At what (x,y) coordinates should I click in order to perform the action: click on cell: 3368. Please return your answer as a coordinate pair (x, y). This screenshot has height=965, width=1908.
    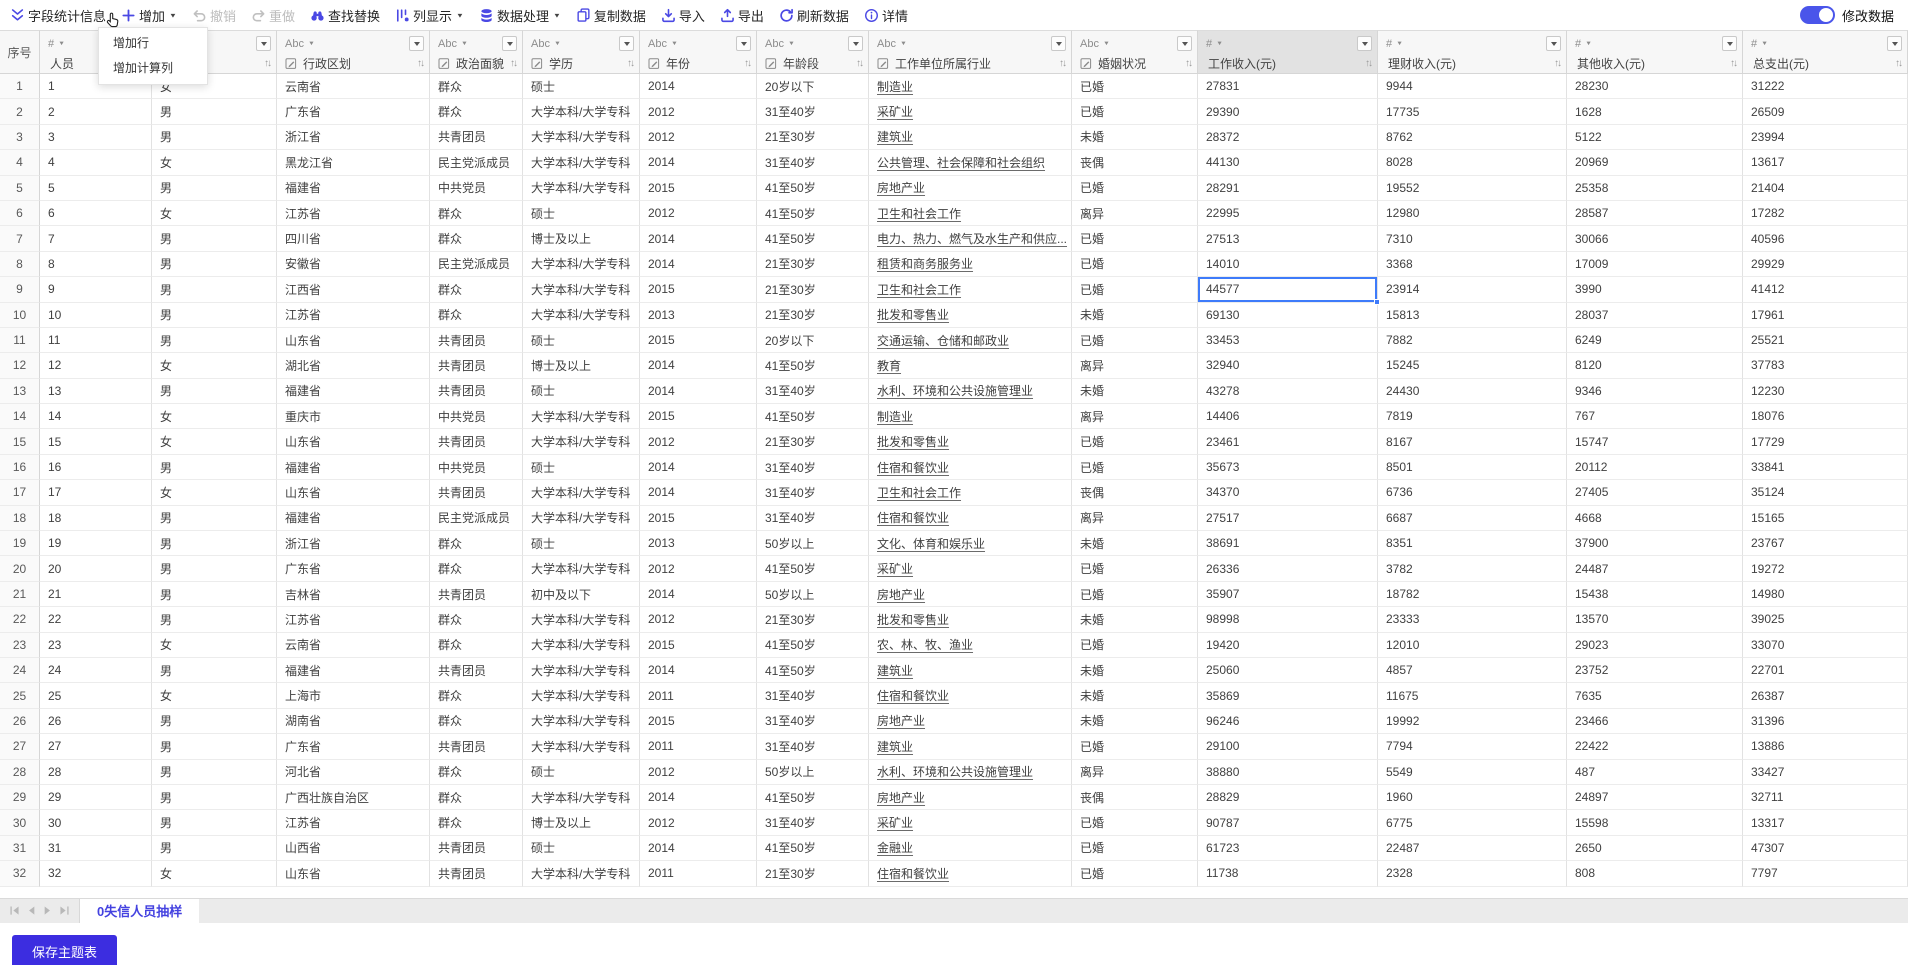
    Looking at the image, I should click on (1472, 264).